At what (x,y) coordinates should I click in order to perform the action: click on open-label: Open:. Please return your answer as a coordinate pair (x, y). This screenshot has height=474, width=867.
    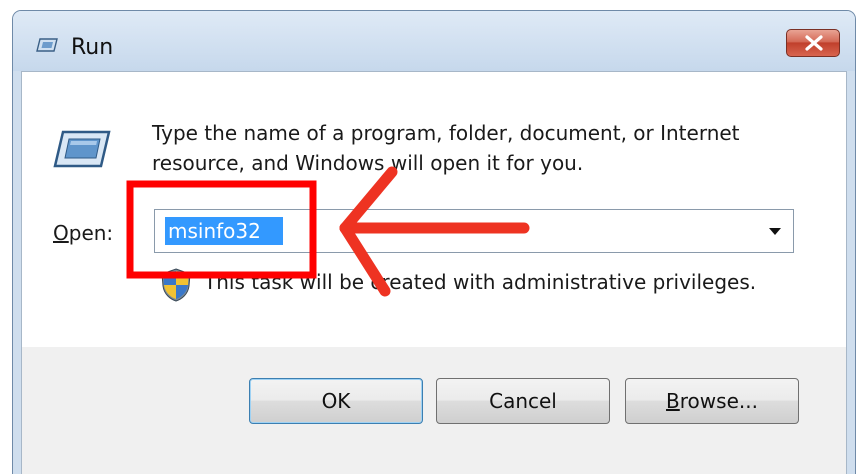
    Looking at the image, I should click on (83, 233).